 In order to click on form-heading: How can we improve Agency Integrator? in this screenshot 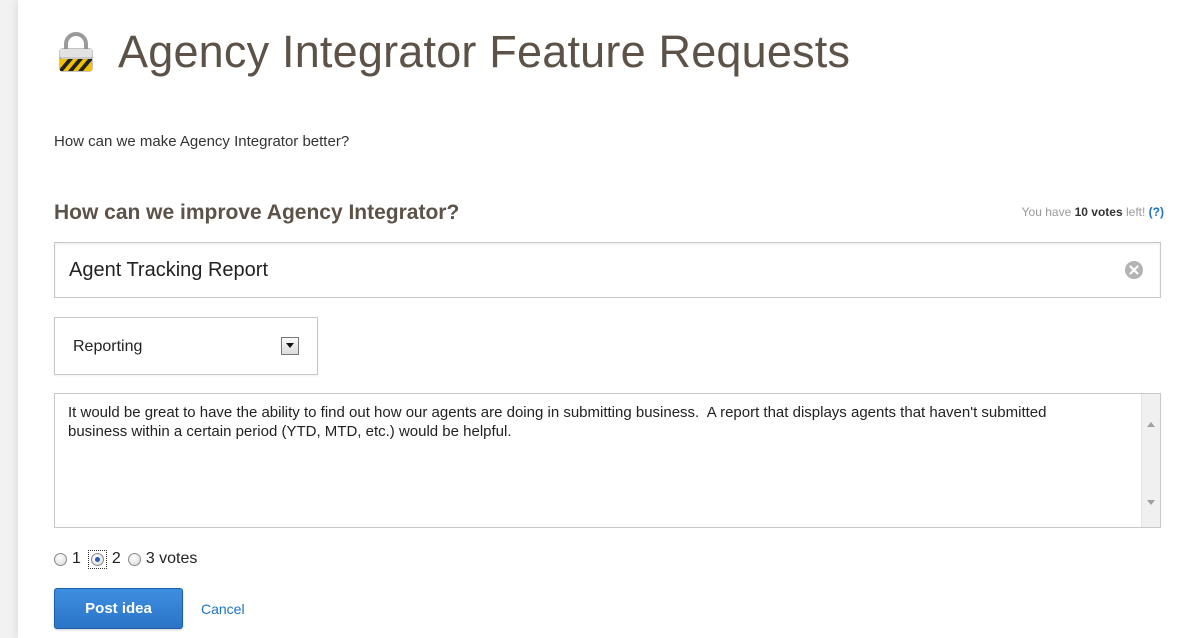, I will do `click(257, 212)`.